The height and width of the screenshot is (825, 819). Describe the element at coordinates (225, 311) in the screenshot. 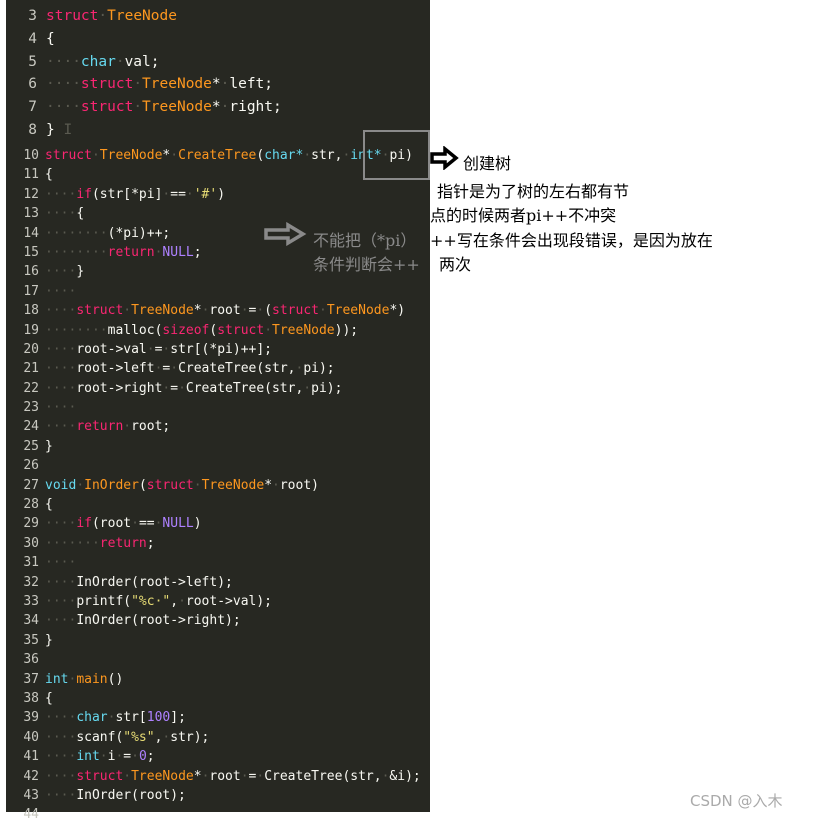

I see `code-token: root` at that location.